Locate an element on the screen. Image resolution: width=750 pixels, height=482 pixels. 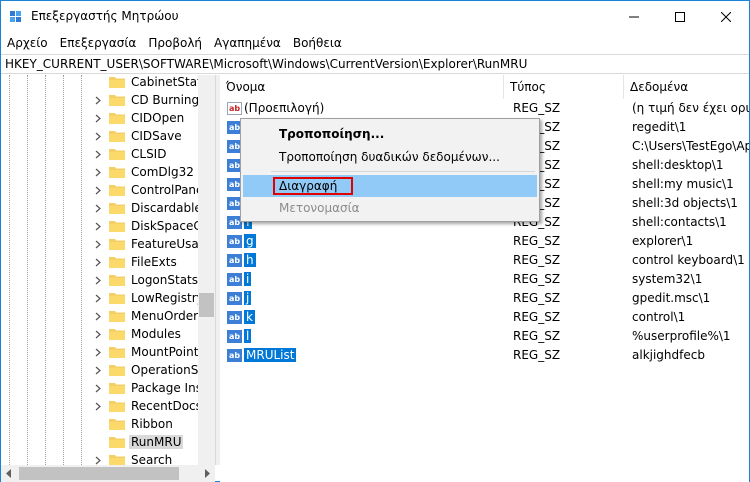
value-name: h is located at coordinates (250, 260).